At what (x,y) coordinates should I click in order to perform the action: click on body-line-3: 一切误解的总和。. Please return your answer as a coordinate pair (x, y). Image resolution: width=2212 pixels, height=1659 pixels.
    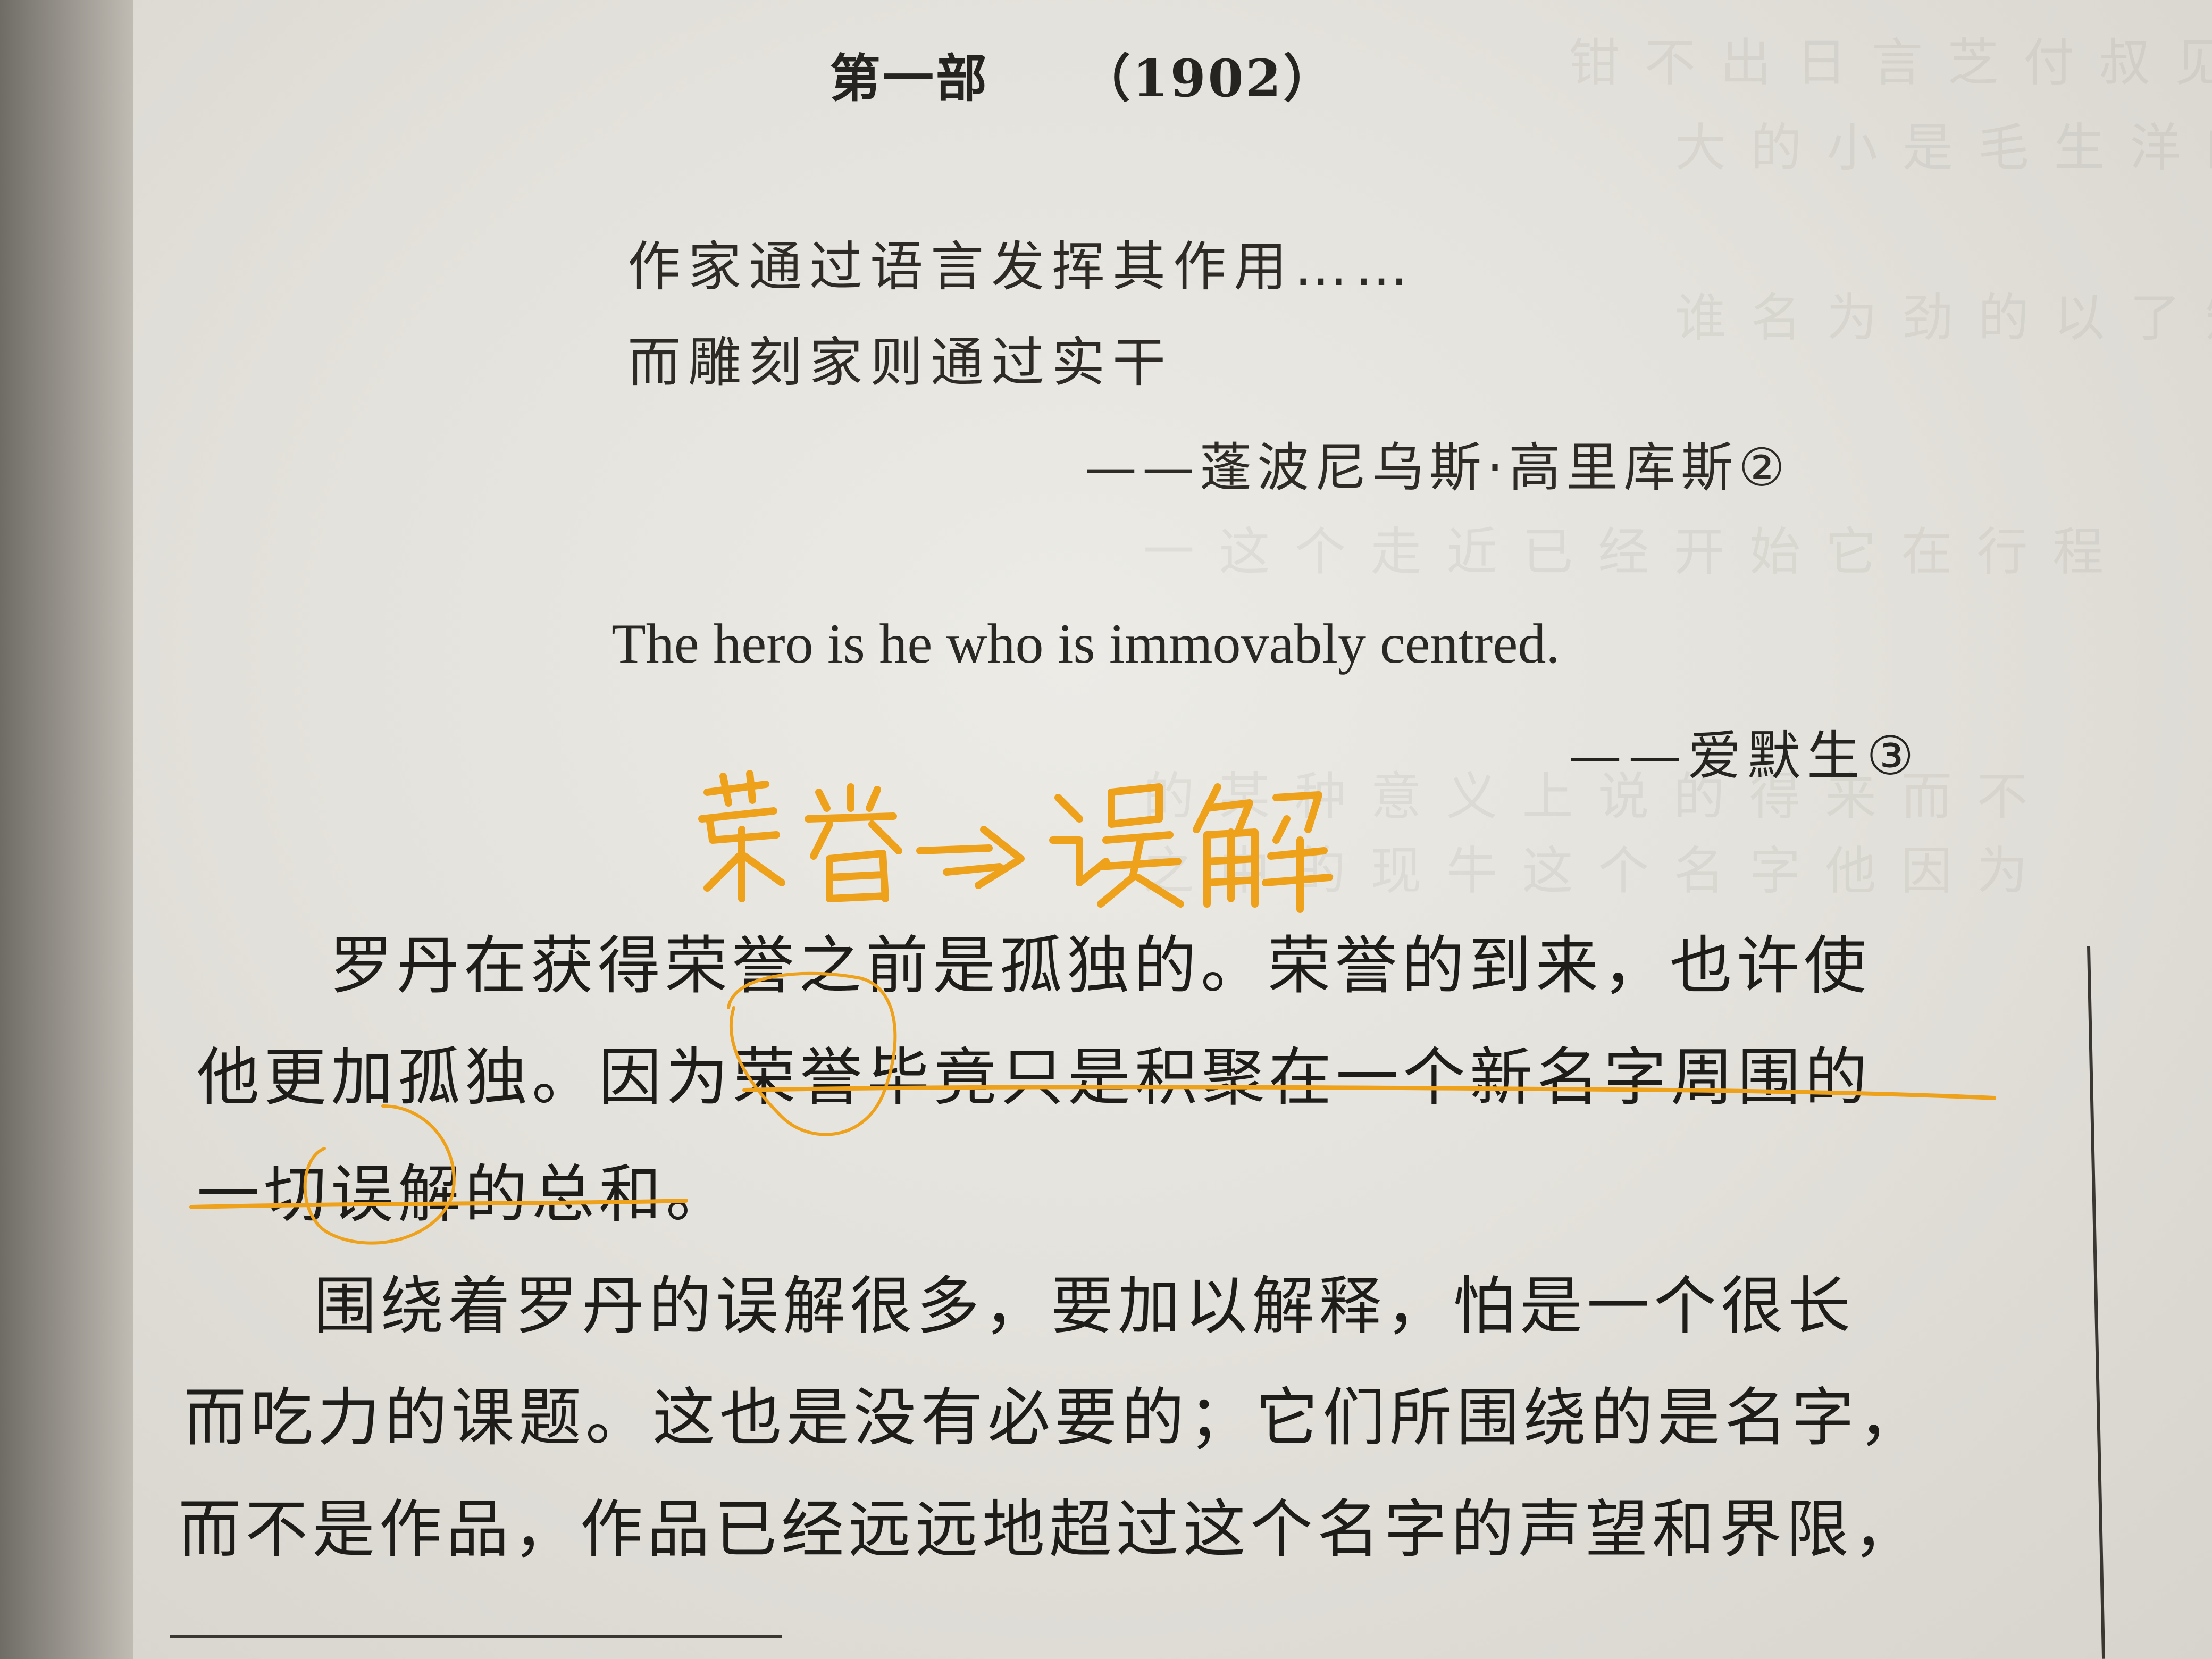
    Looking at the image, I should click on (465, 1194).